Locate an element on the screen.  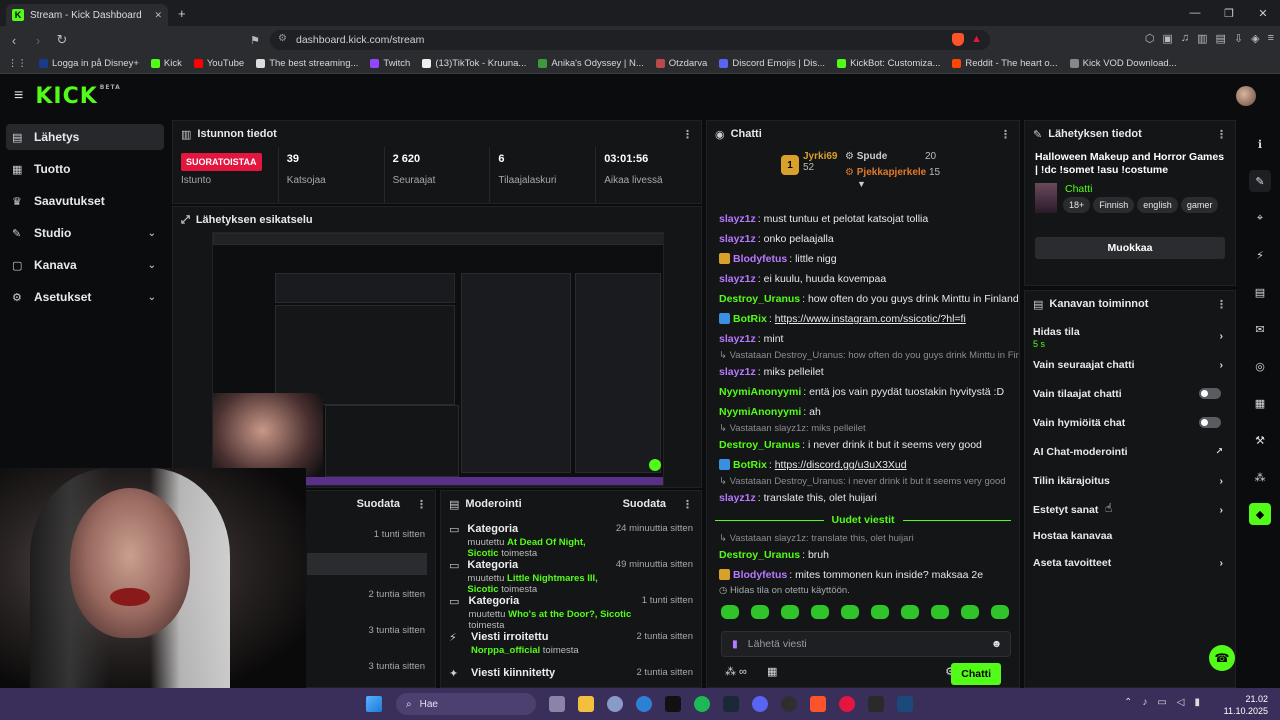
network-icon: ▭ is located at coordinates (1161, 702).